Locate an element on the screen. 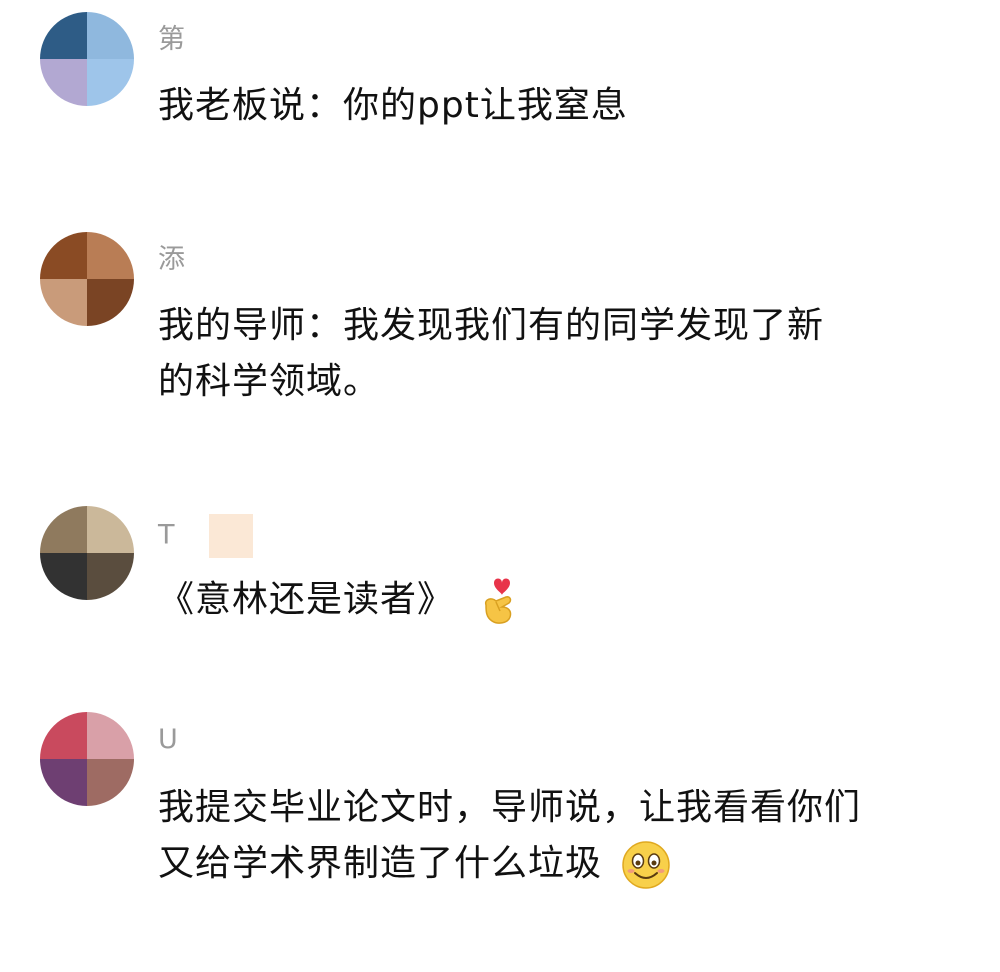 Image resolution: width=1000 pixels, height=972 pixels. comment-text-segment: 《意林还是读者》 is located at coordinates (306, 599).